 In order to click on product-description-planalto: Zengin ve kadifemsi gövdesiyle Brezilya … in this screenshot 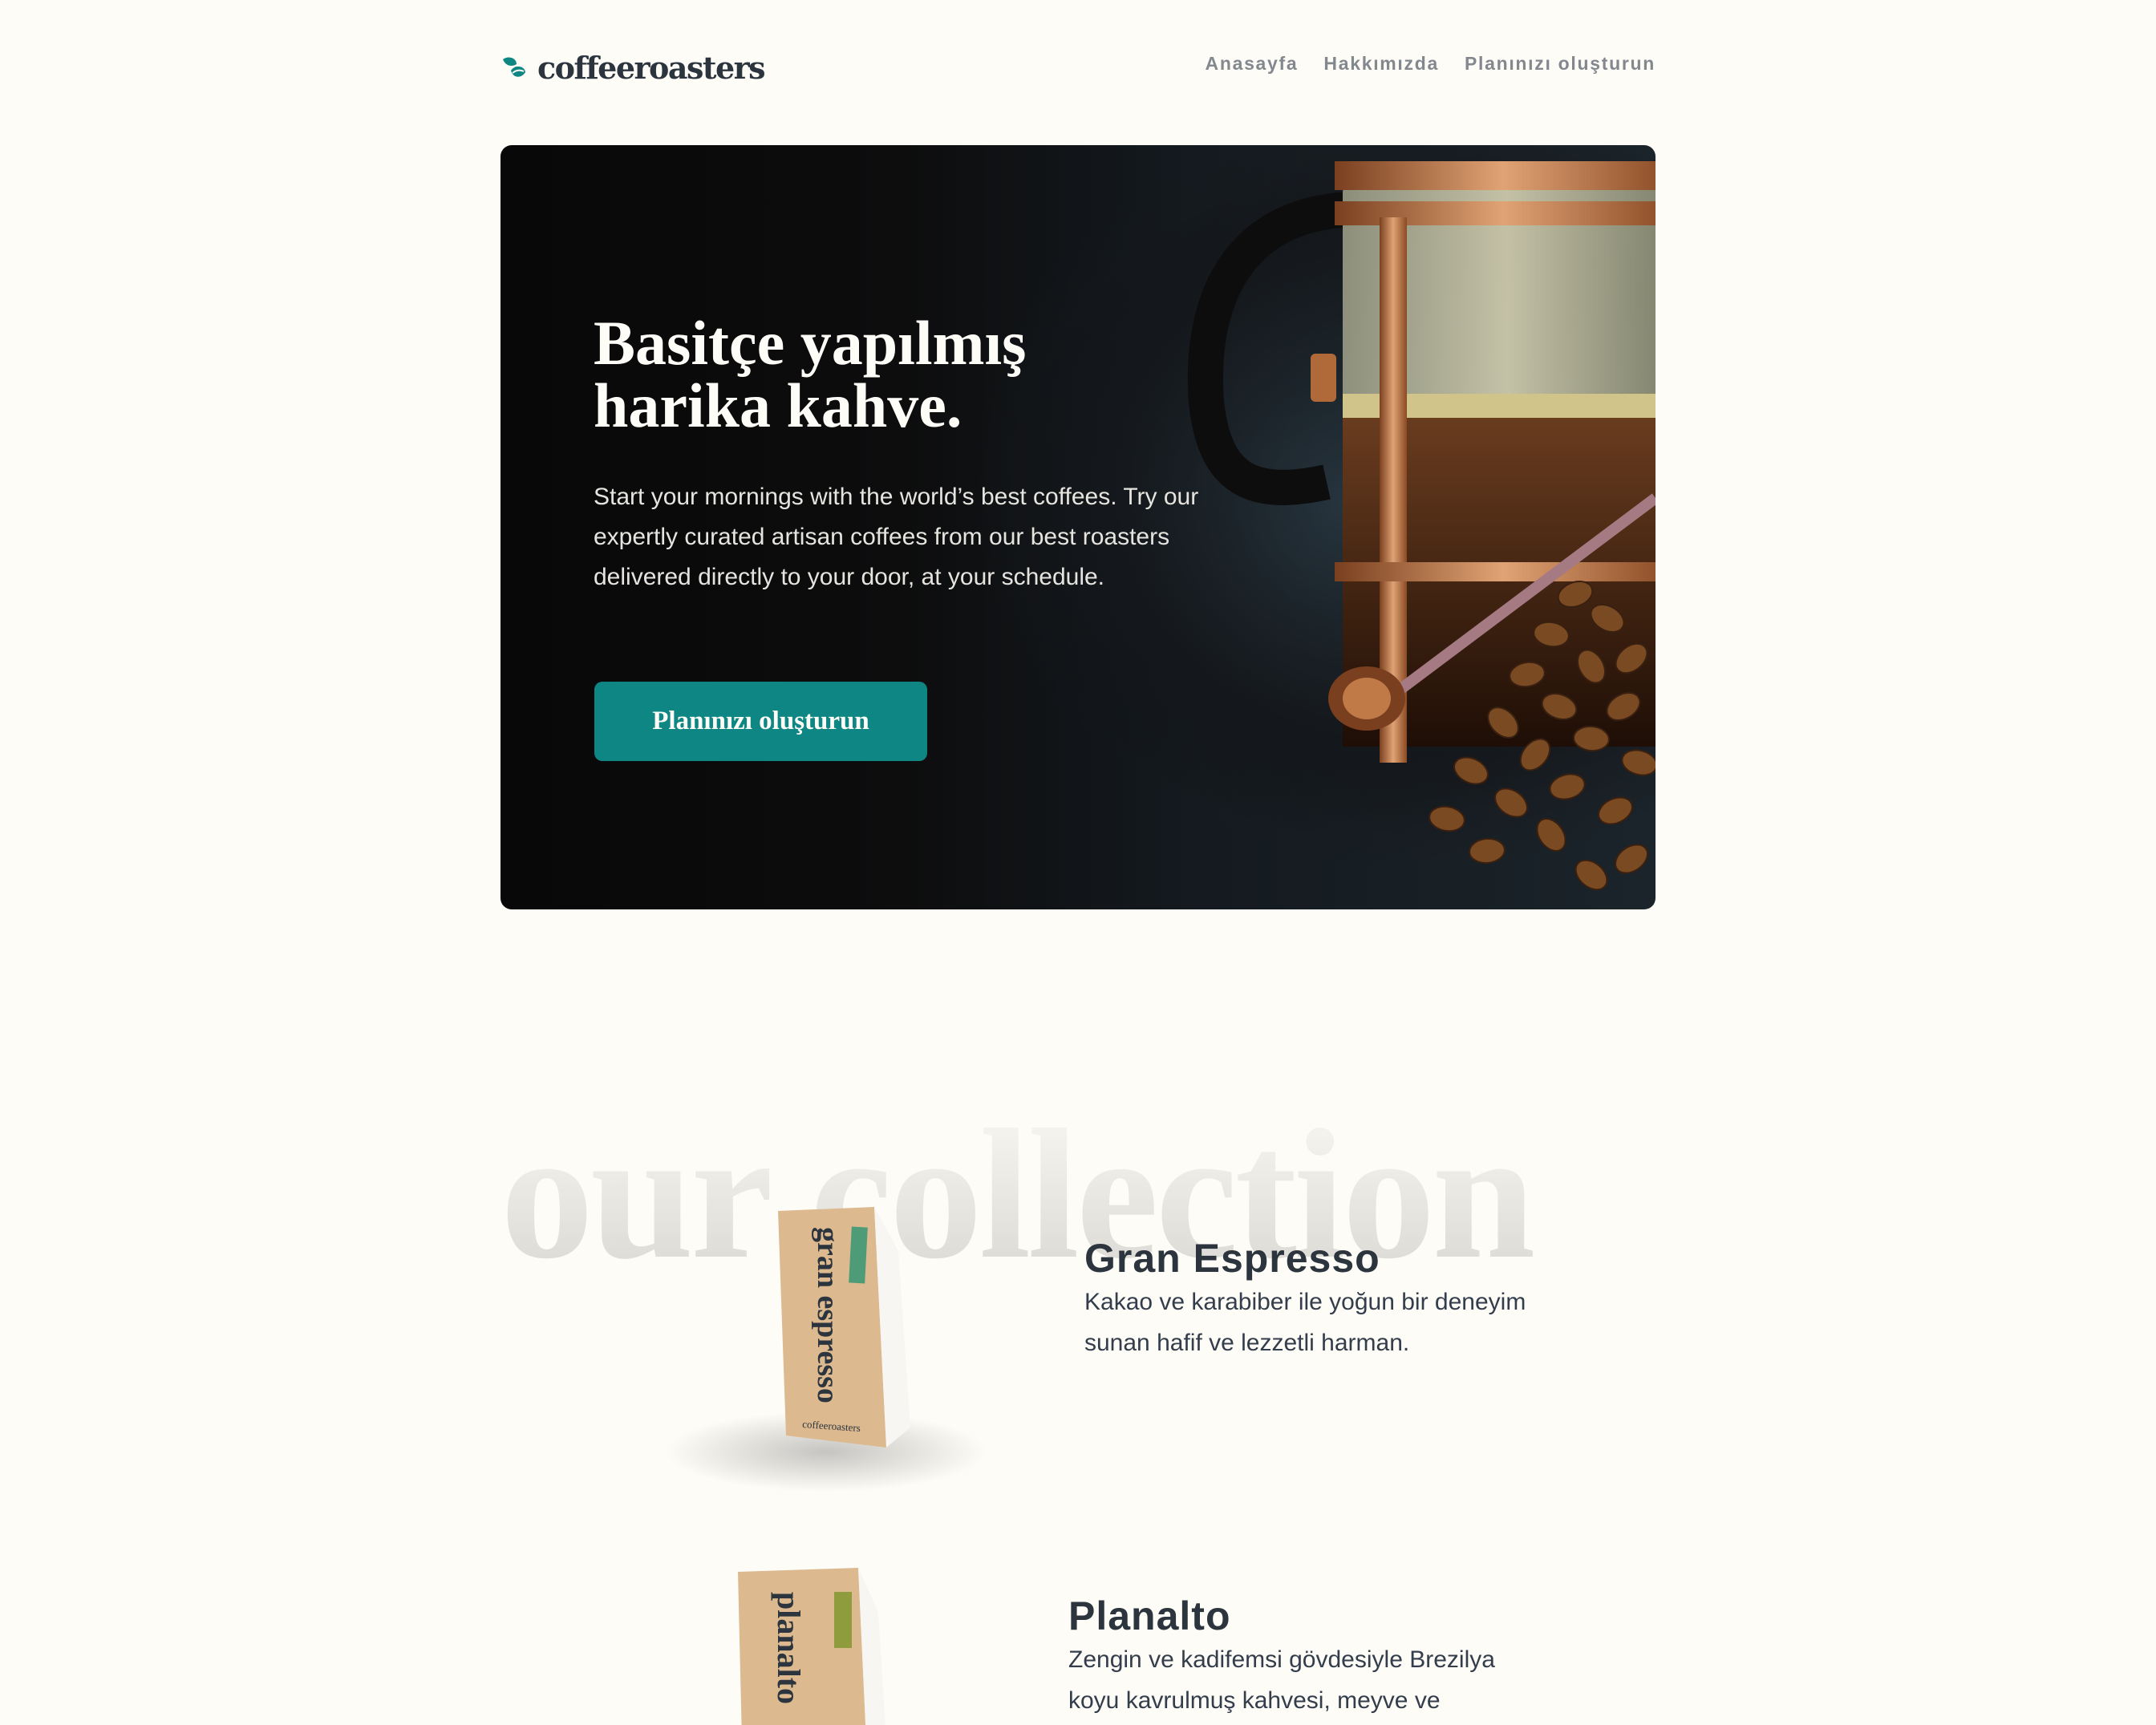, I will do `click(1281, 1680)`.